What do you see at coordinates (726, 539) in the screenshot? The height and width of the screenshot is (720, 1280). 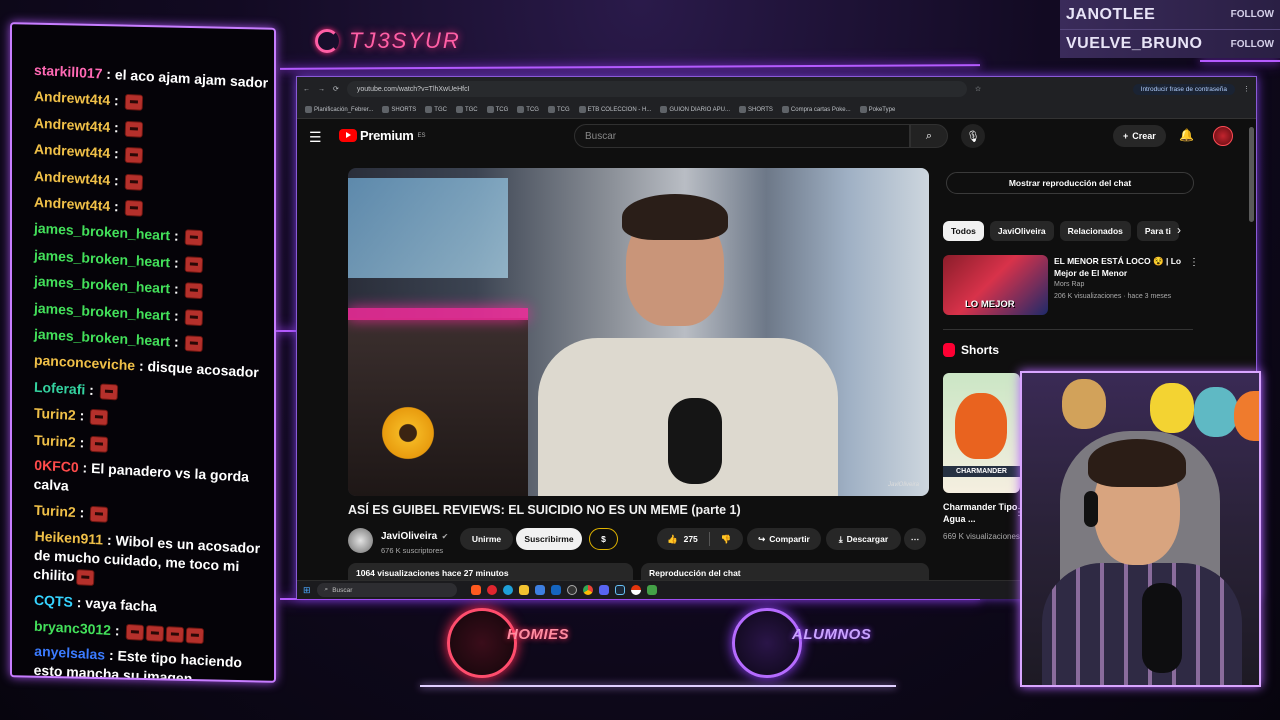 I see `dislike-icon: 👎` at bounding box center [726, 539].